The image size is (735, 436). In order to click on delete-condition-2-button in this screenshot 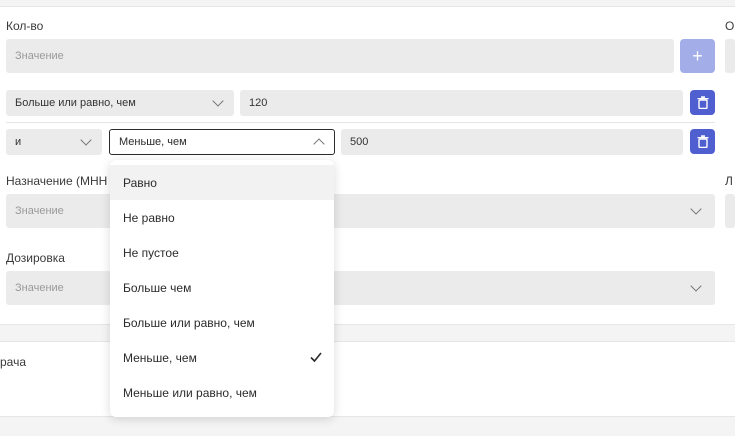, I will do `click(702, 141)`.